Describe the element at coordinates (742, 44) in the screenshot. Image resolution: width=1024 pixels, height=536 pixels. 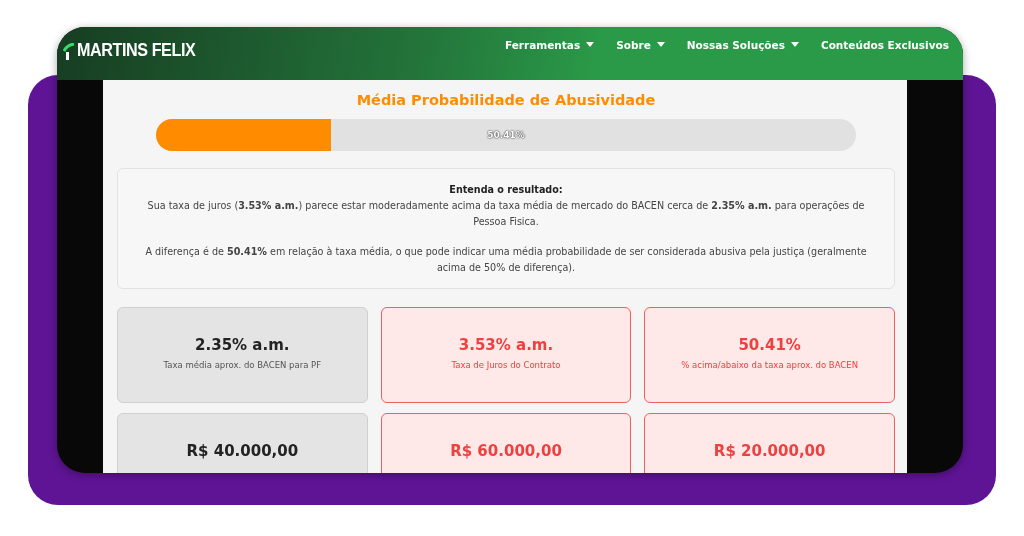
I see `nav-link: Nossas Soluções` at that location.